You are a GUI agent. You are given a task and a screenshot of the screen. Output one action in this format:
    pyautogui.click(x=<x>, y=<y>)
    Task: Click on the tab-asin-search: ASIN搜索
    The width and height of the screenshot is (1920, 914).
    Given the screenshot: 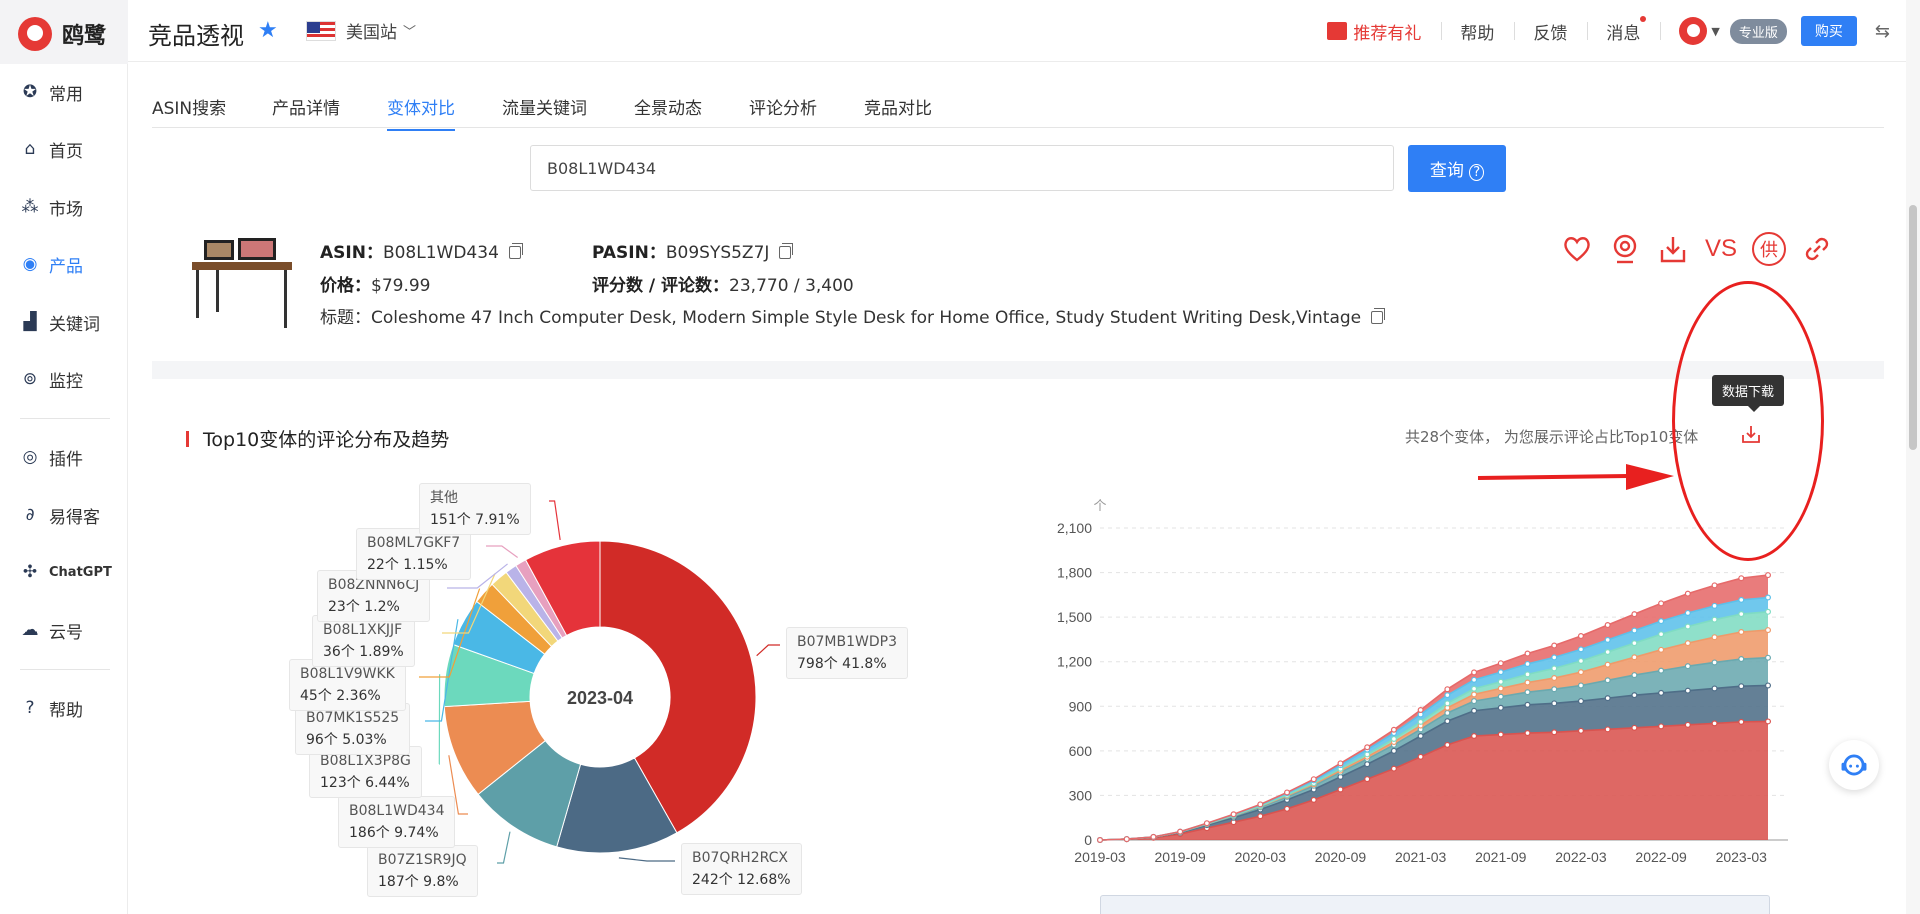 What is the action you would take?
    pyautogui.click(x=189, y=111)
    